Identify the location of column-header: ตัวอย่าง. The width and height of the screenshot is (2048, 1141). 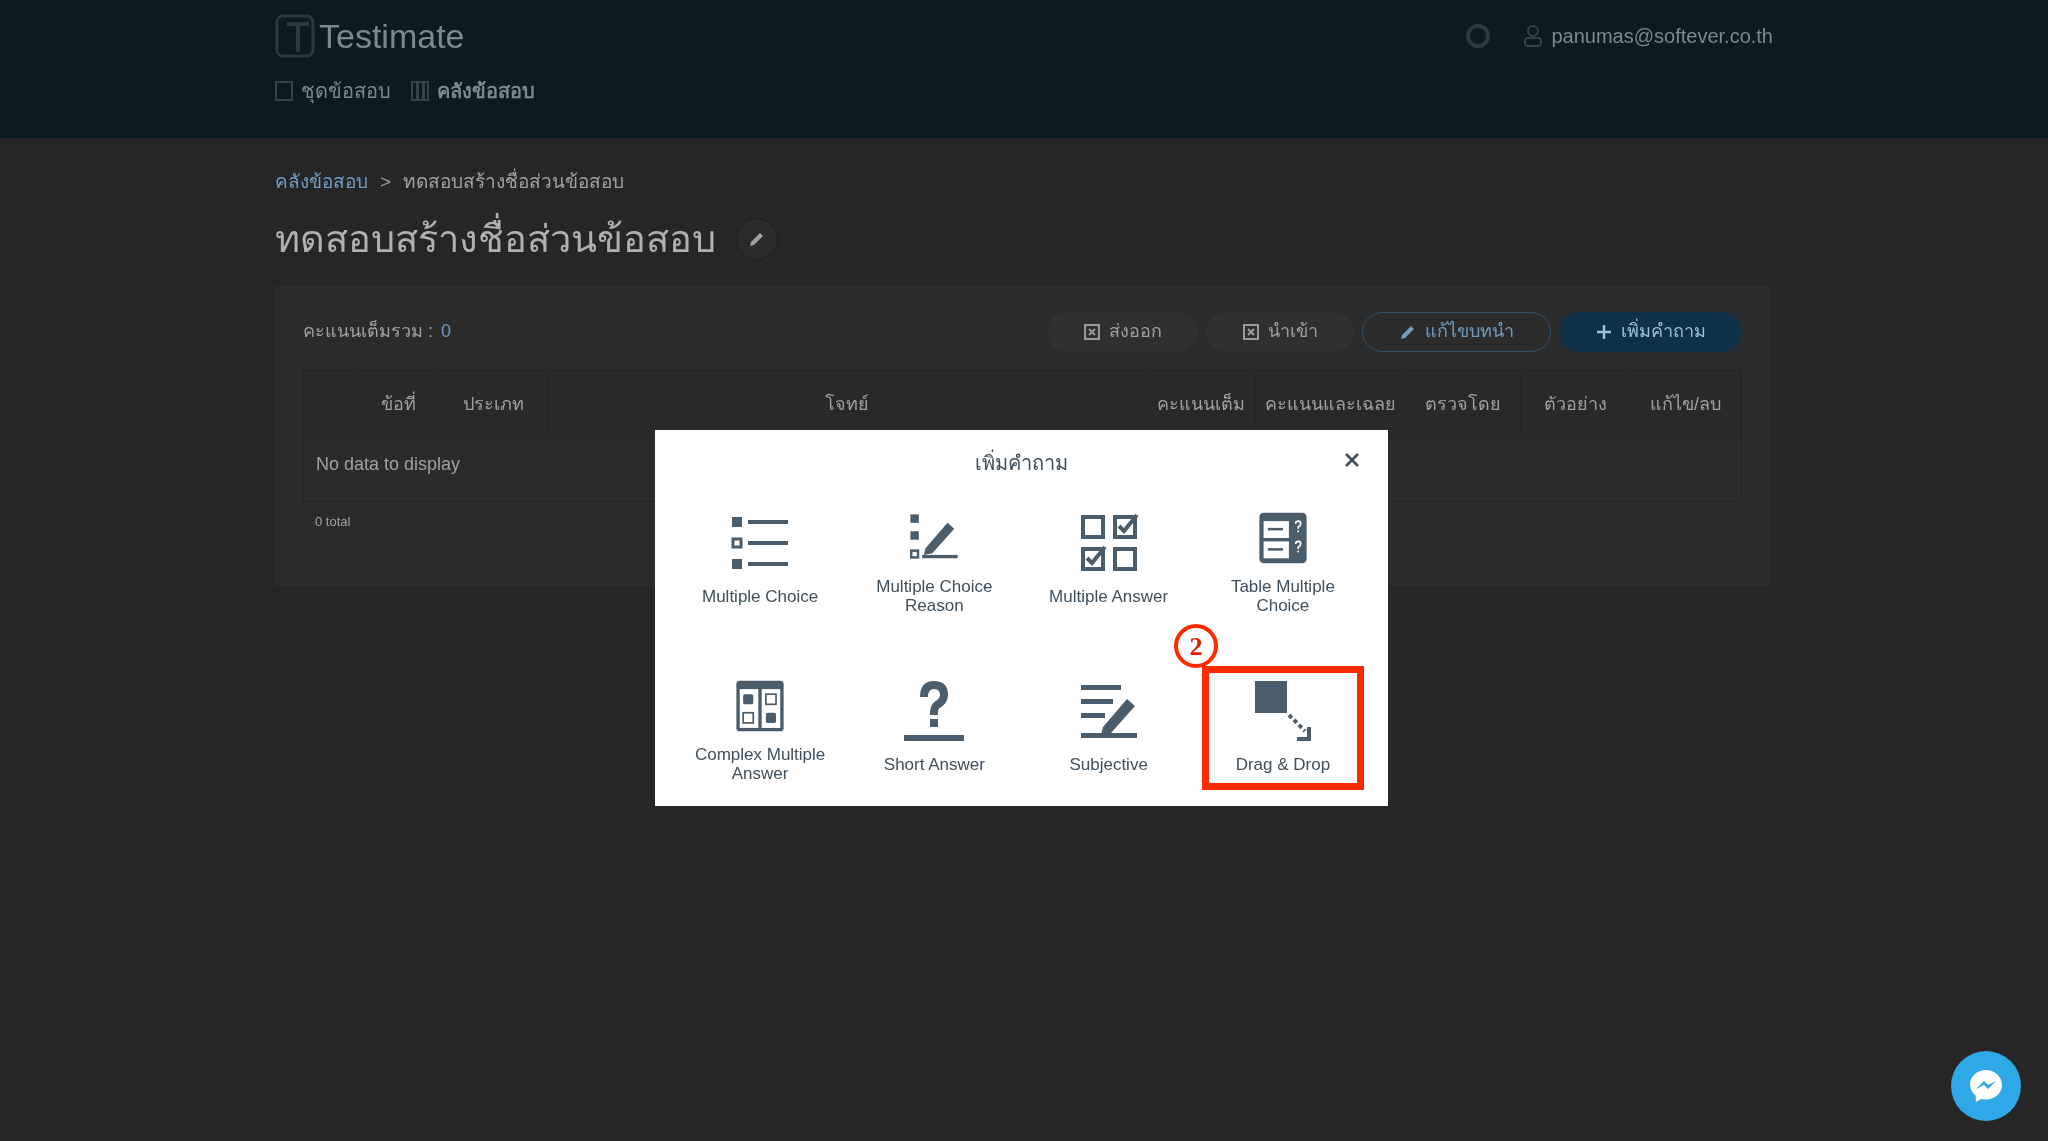
(1575, 404).